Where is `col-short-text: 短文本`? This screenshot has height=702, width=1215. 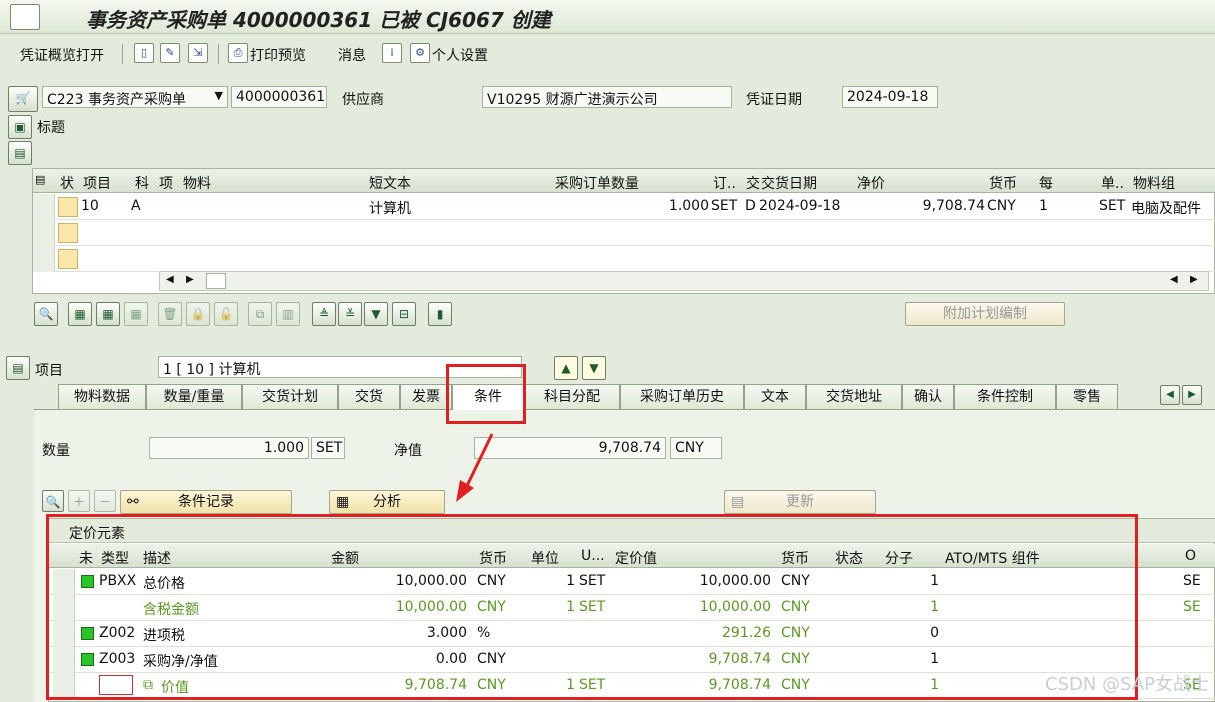
col-short-text: 短文本 is located at coordinates (390, 183).